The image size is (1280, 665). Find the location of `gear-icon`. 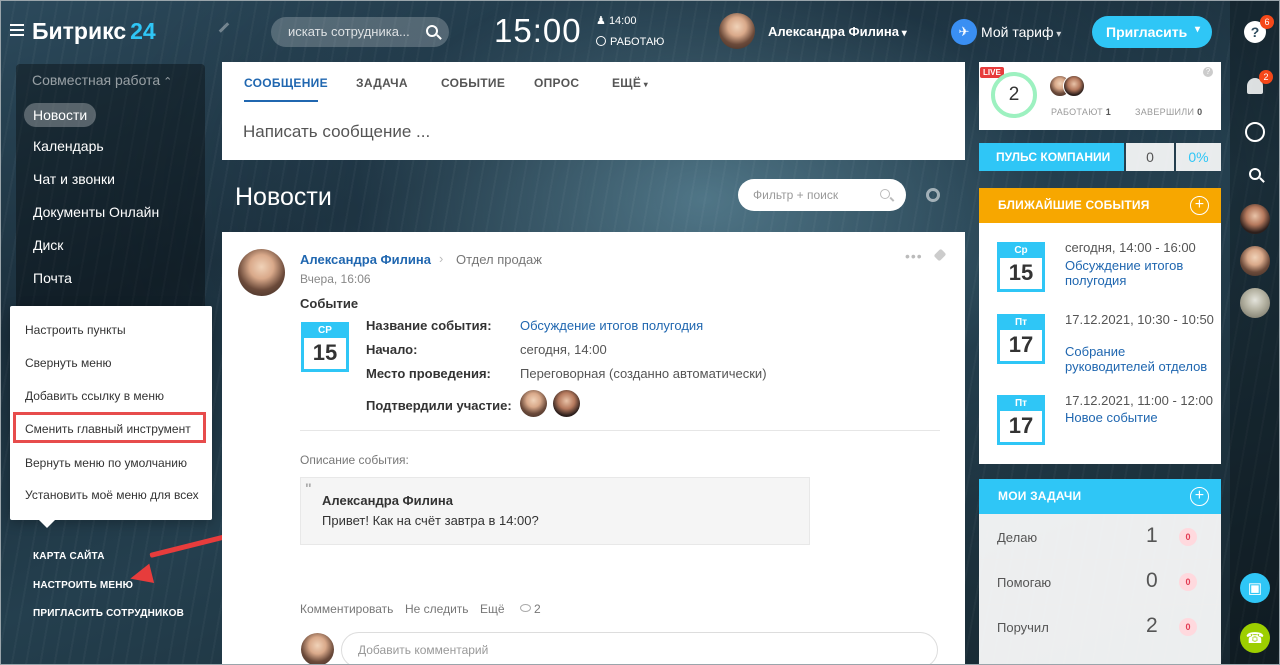

gear-icon is located at coordinates (933, 195).